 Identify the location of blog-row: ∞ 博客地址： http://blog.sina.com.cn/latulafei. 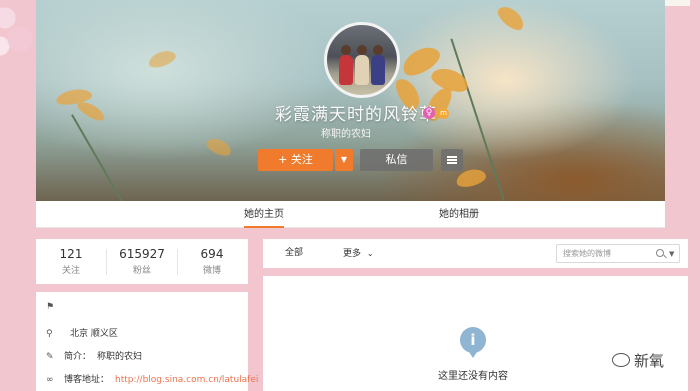
(152, 378).